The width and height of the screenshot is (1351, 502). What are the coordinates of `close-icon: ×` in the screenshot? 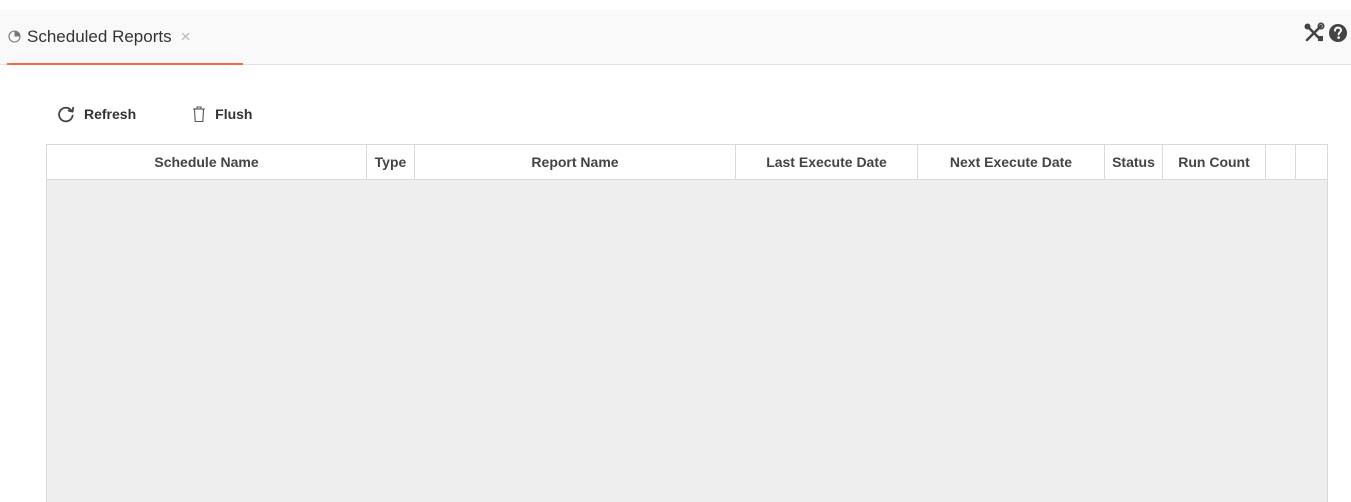 It's located at (186, 37).